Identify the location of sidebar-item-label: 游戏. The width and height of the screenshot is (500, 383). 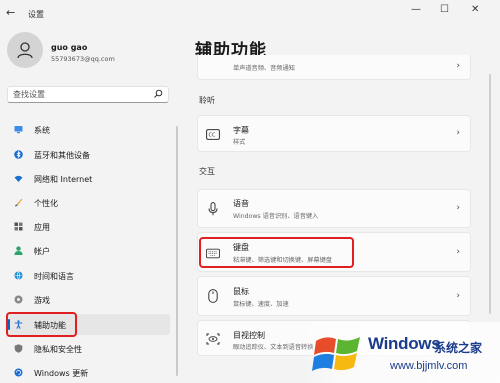
(42, 300).